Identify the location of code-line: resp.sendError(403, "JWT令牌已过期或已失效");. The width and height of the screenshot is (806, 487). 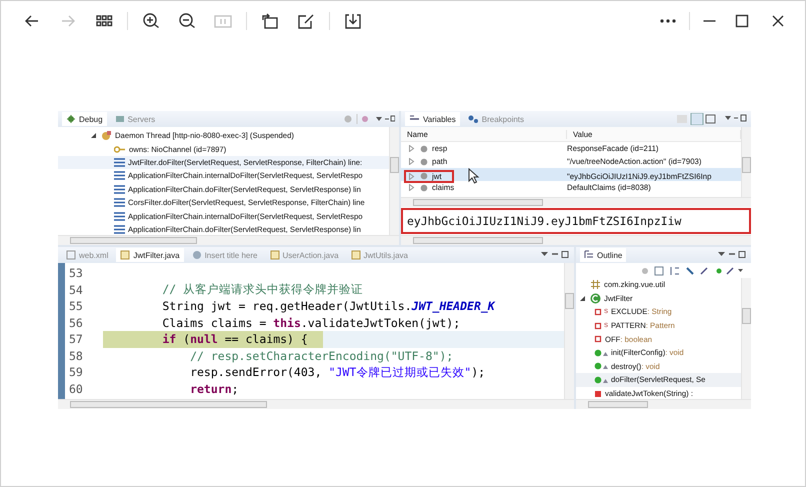
(337, 372).